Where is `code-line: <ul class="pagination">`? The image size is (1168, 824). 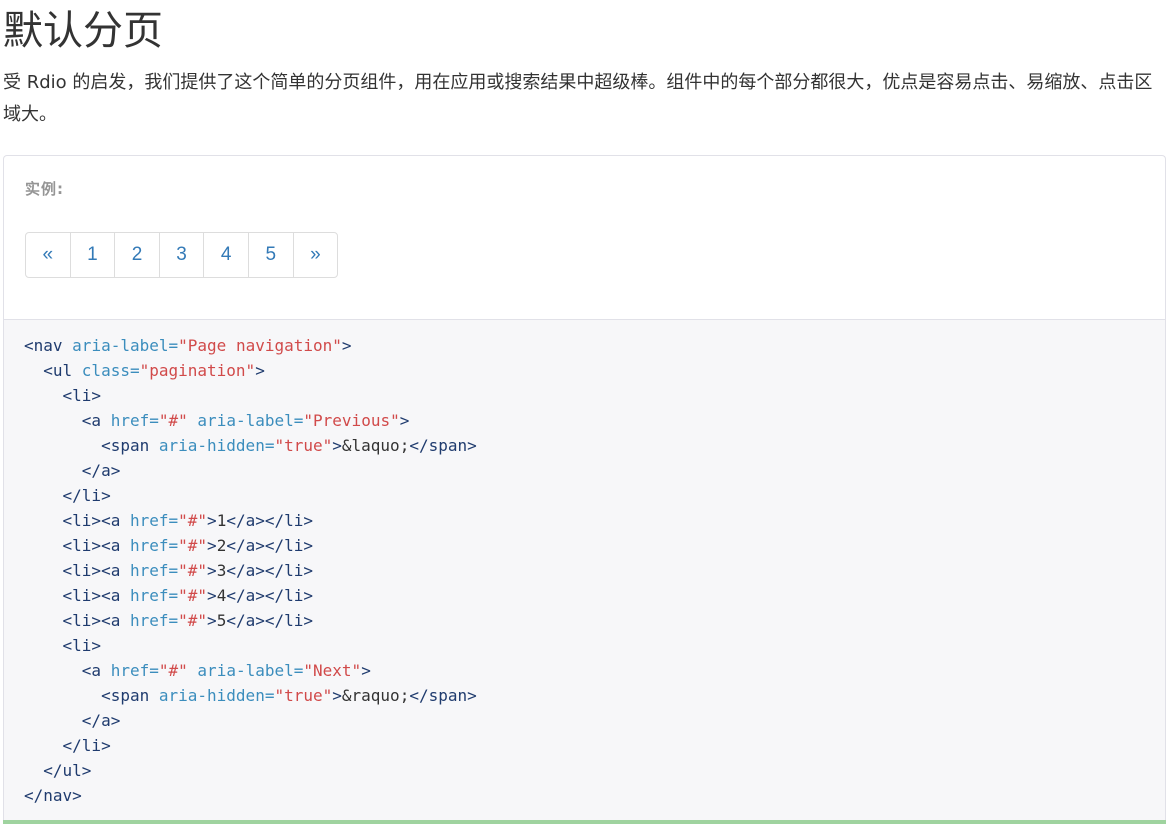
code-line: <ul class="pagination"> is located at coordinates (250, 370).